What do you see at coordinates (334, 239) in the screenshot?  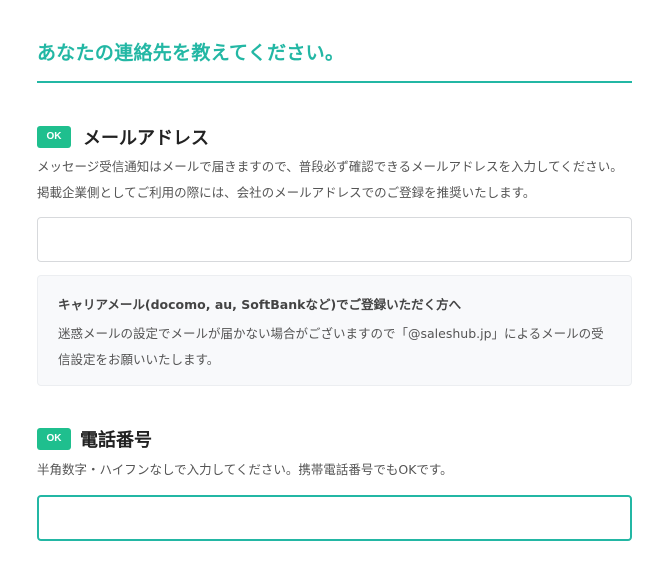 I see `email-input` at bounding box center [334, 239].